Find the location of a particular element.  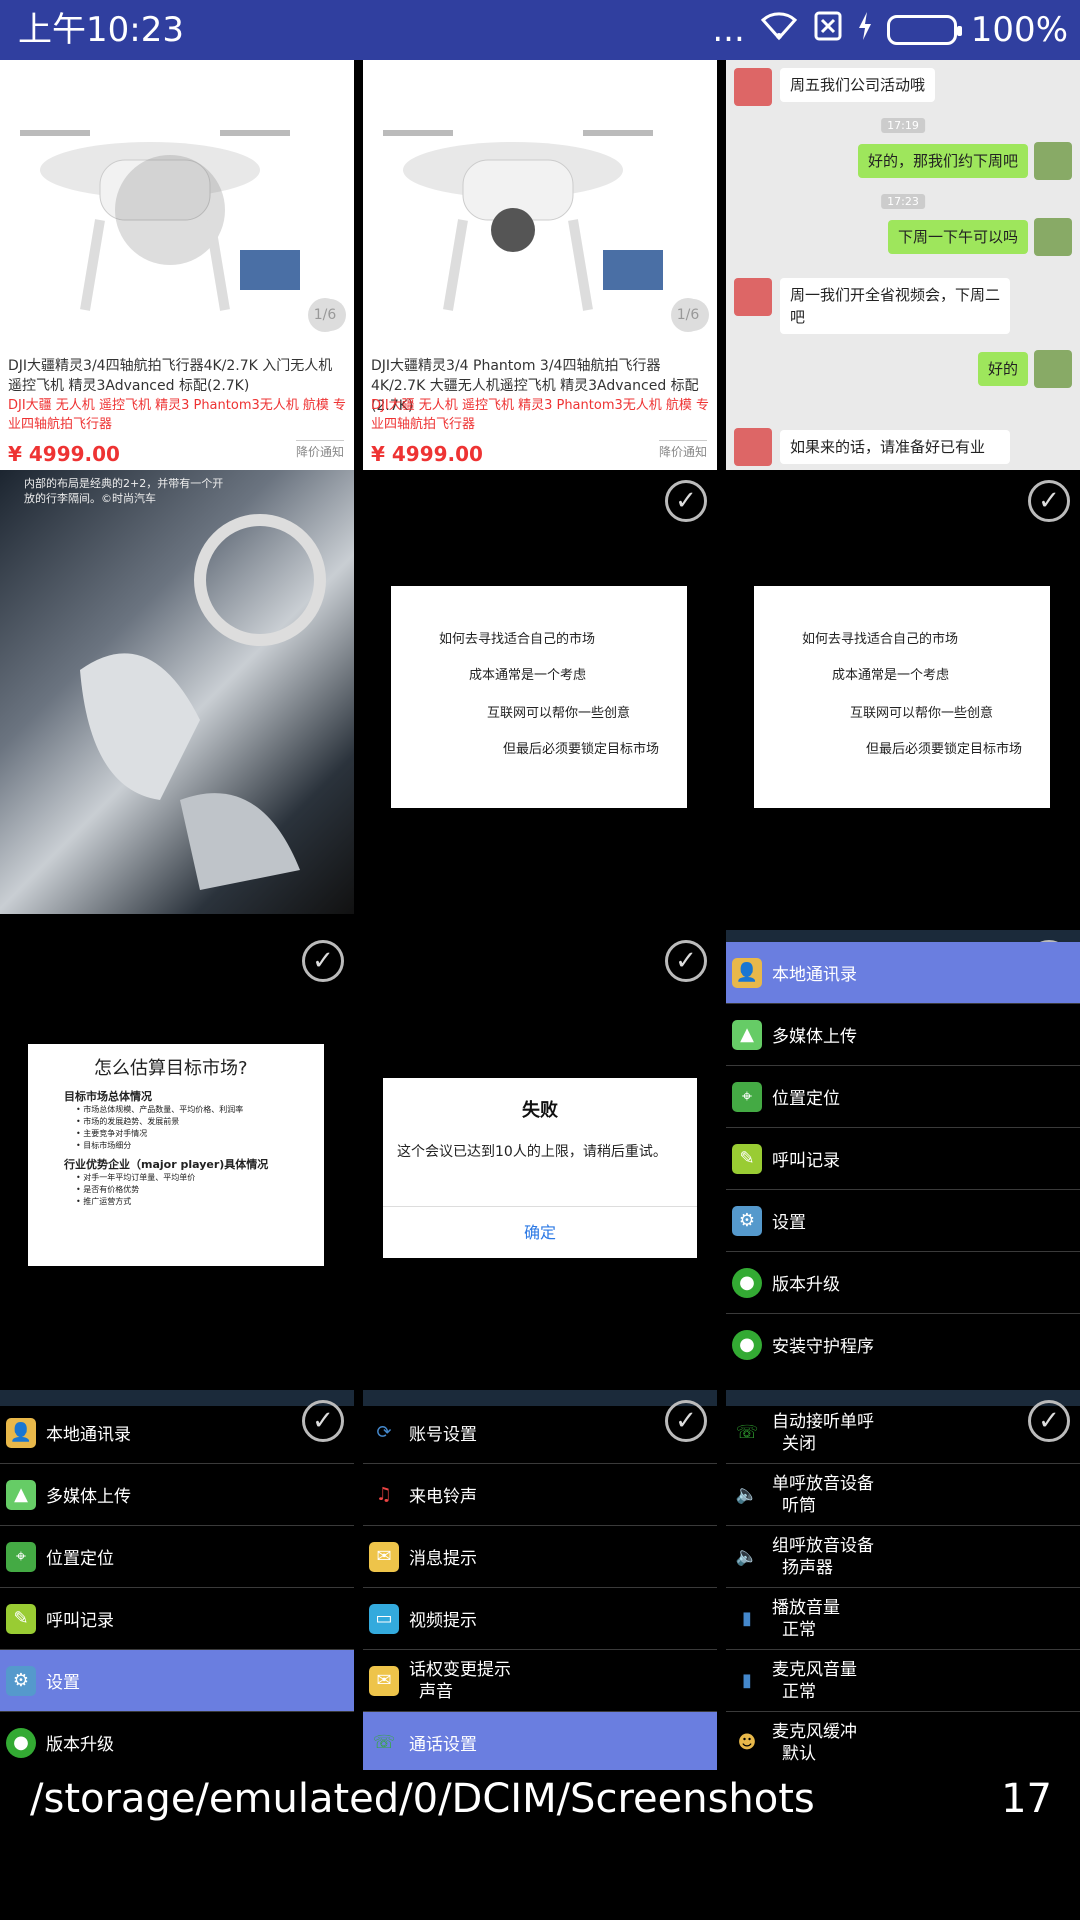

monitor-icon: ▭ is located at coordinates (384, 1618).